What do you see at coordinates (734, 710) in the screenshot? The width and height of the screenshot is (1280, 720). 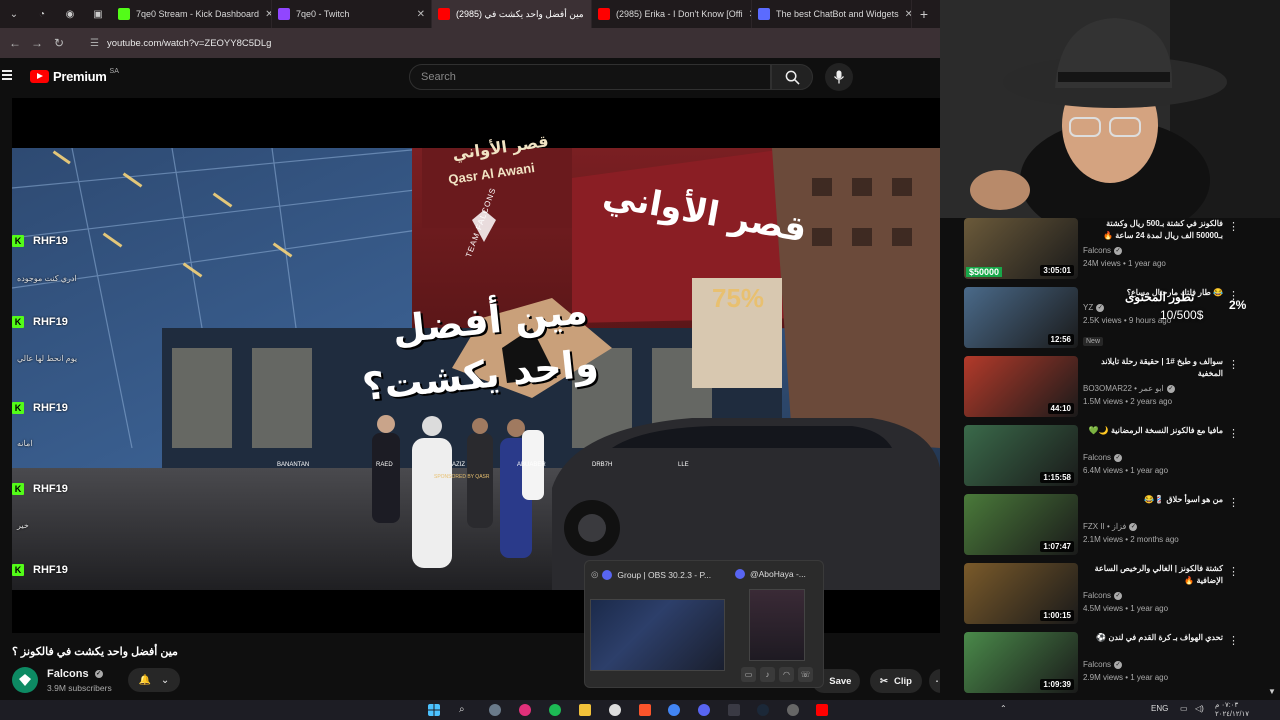 I see `terminal-icon` at bounding box center [734, 710].